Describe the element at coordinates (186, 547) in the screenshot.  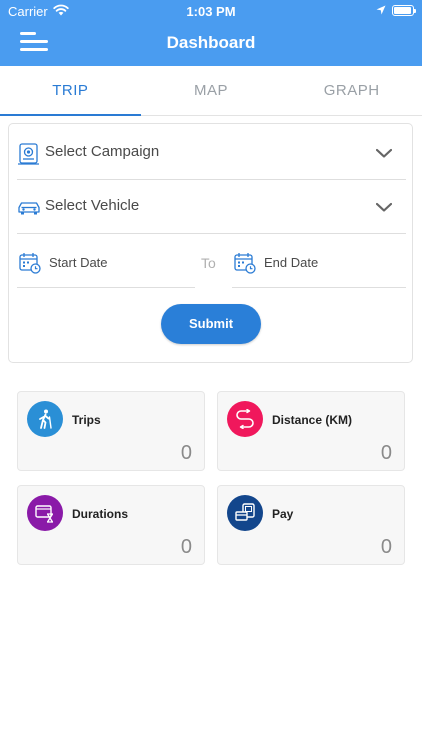
I see `durations-value: 0` at that location.